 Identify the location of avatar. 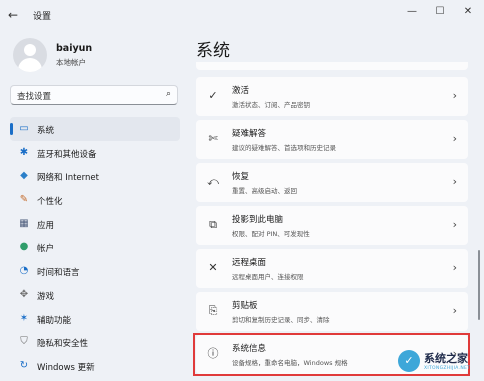
(30, 55).